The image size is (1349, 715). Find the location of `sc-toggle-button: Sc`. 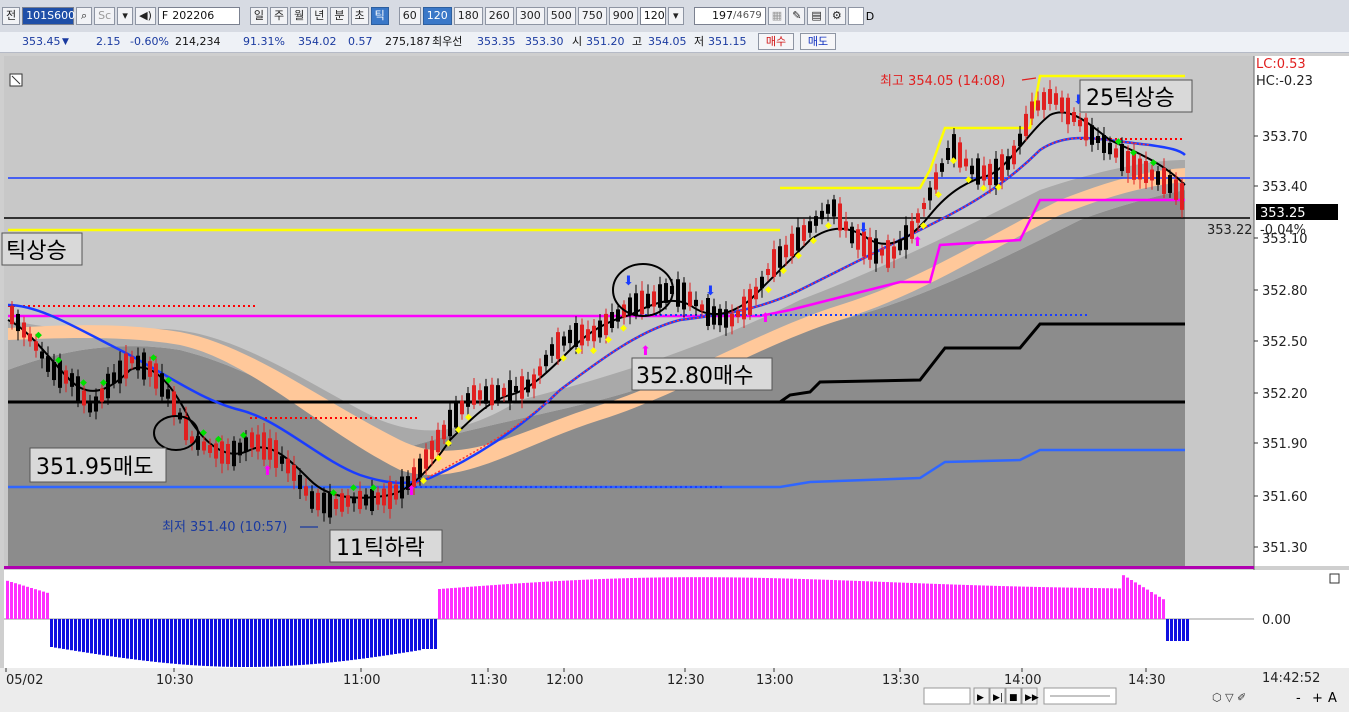

sc-toggle-button: Sc is located at coordinates (105, 16).